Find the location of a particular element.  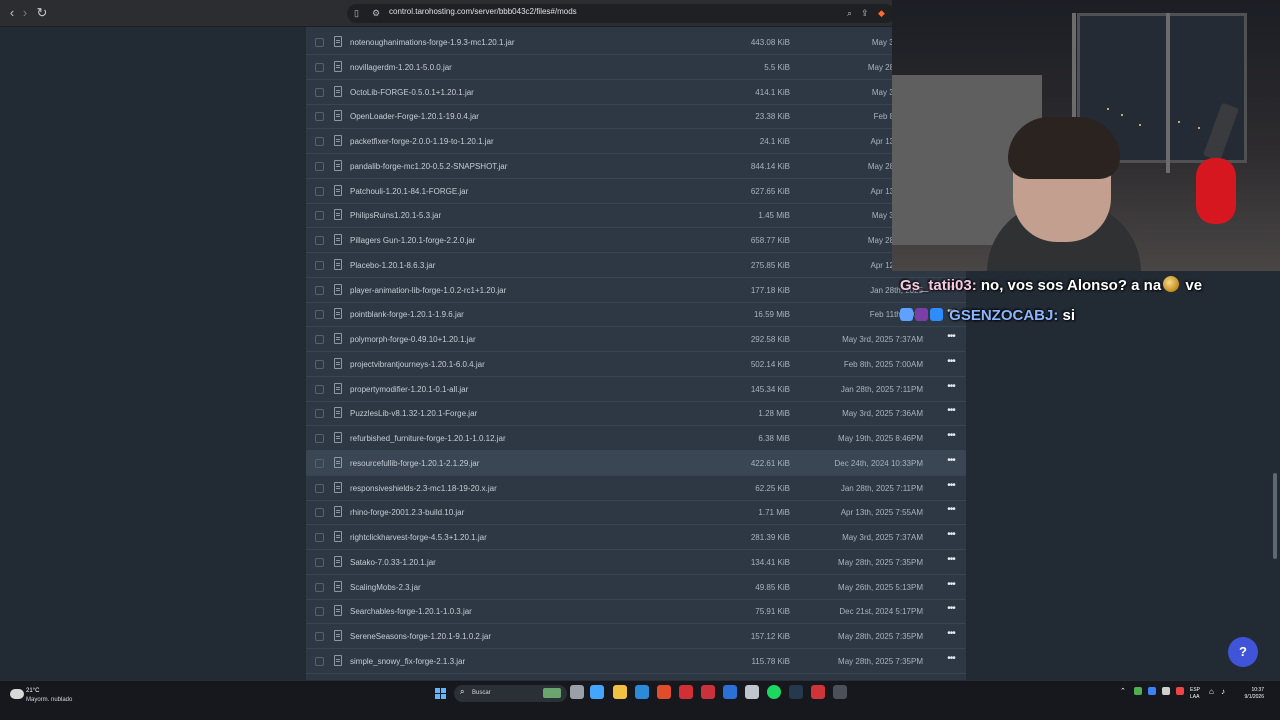

language-top: ESP is located at coordinates (1195, 690).